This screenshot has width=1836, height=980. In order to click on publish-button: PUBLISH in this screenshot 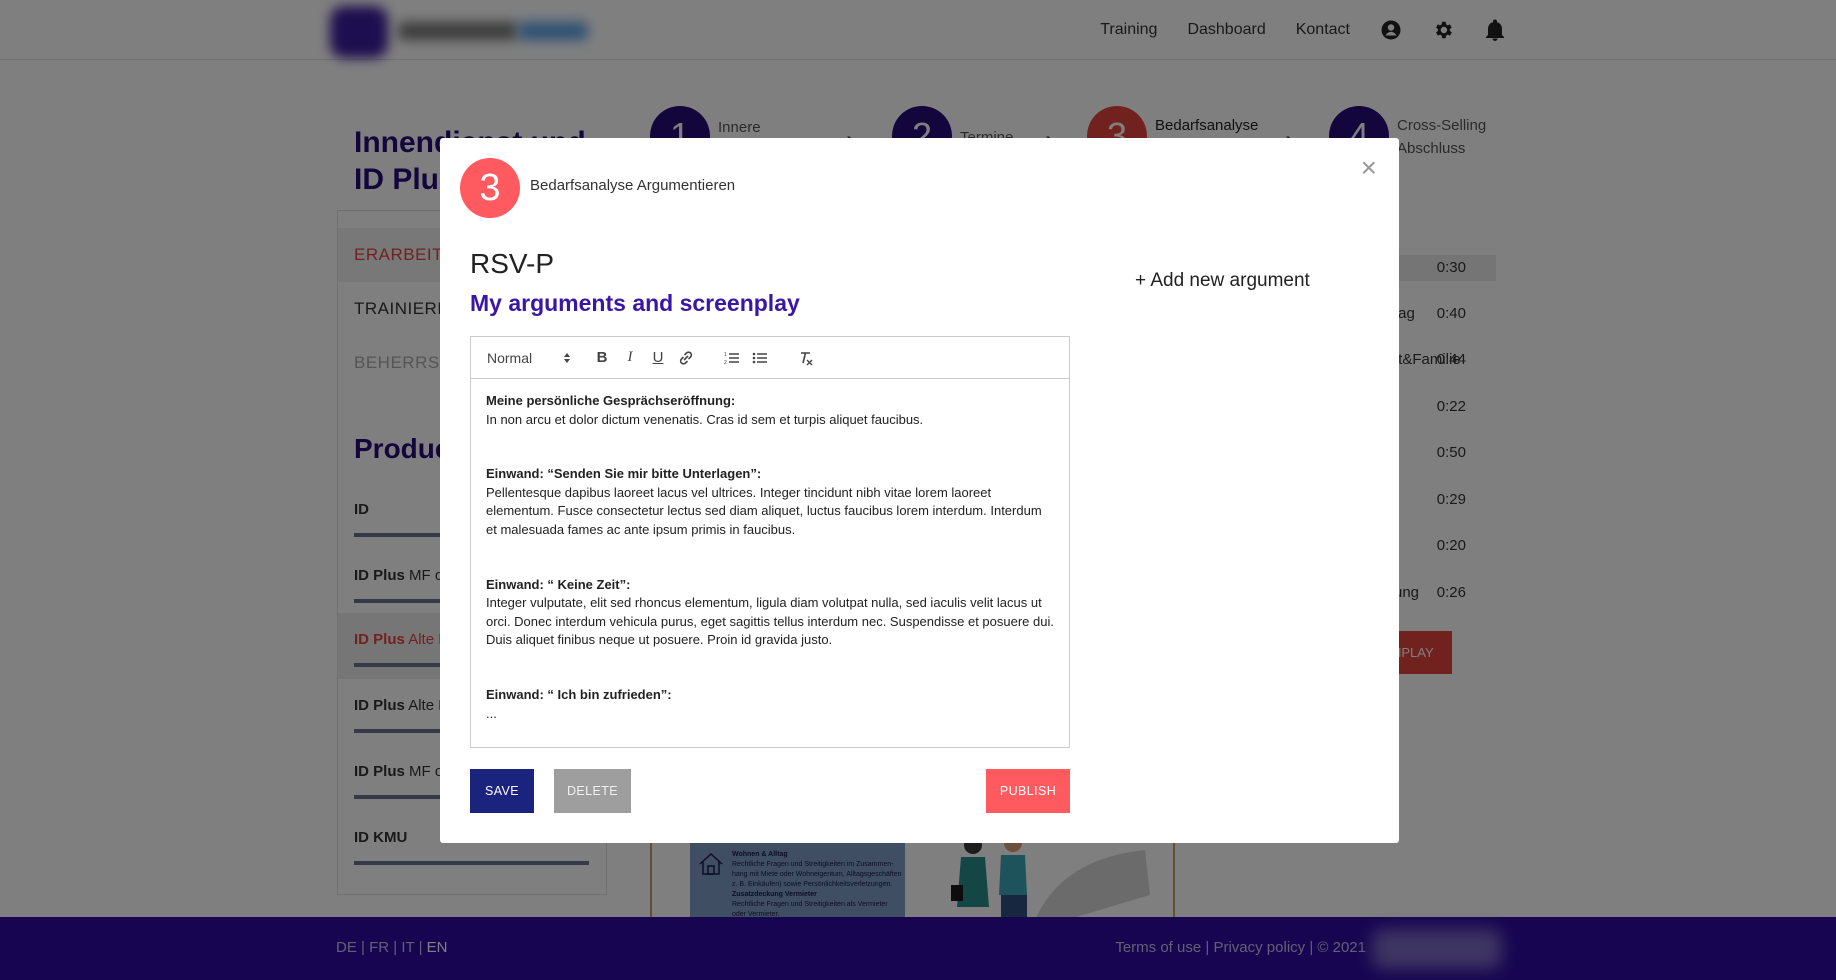, I will do `click(1028, 791)`.